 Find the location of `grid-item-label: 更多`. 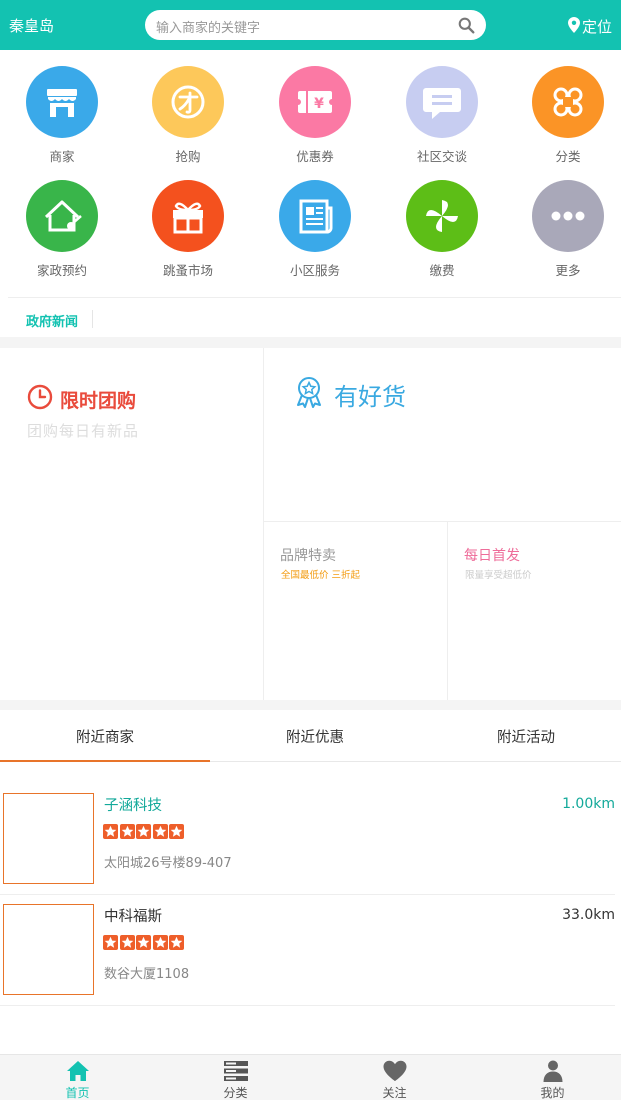

grid-item-label: 更多 is located at coordinates (568, 270).